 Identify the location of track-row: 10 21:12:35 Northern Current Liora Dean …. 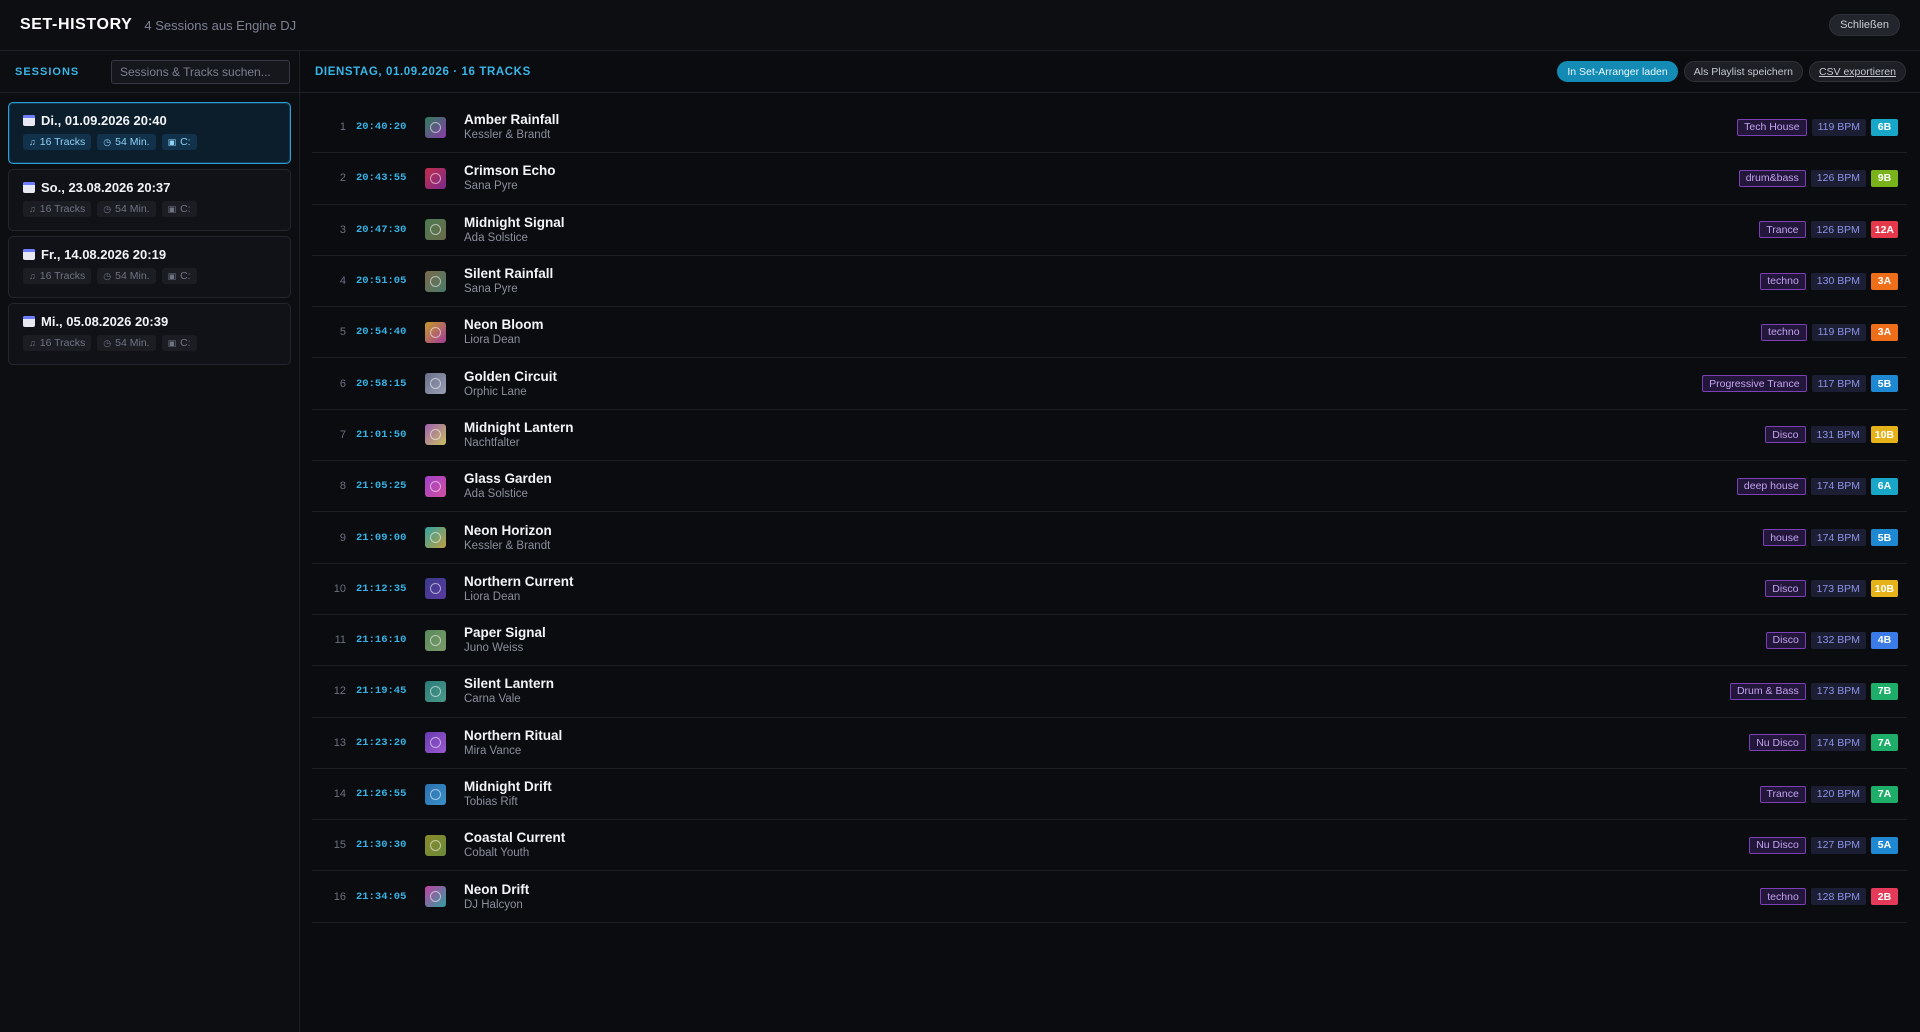
(1109, 589).